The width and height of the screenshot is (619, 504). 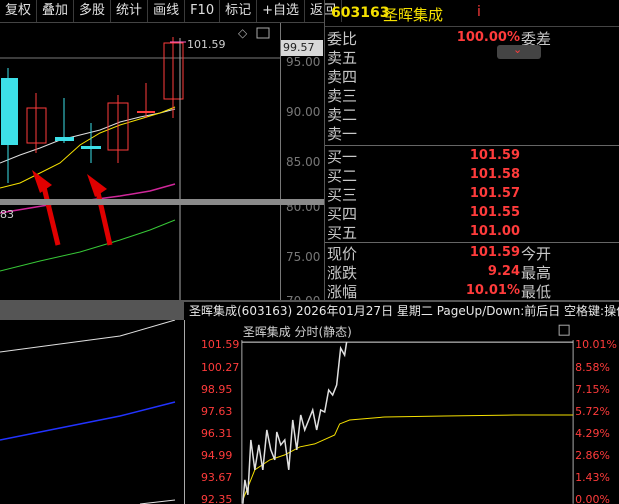 What do you see at coordinates (303, 62) in the screenshot?
I see `price-tick: 95.00` at bounding box center [303, 62].